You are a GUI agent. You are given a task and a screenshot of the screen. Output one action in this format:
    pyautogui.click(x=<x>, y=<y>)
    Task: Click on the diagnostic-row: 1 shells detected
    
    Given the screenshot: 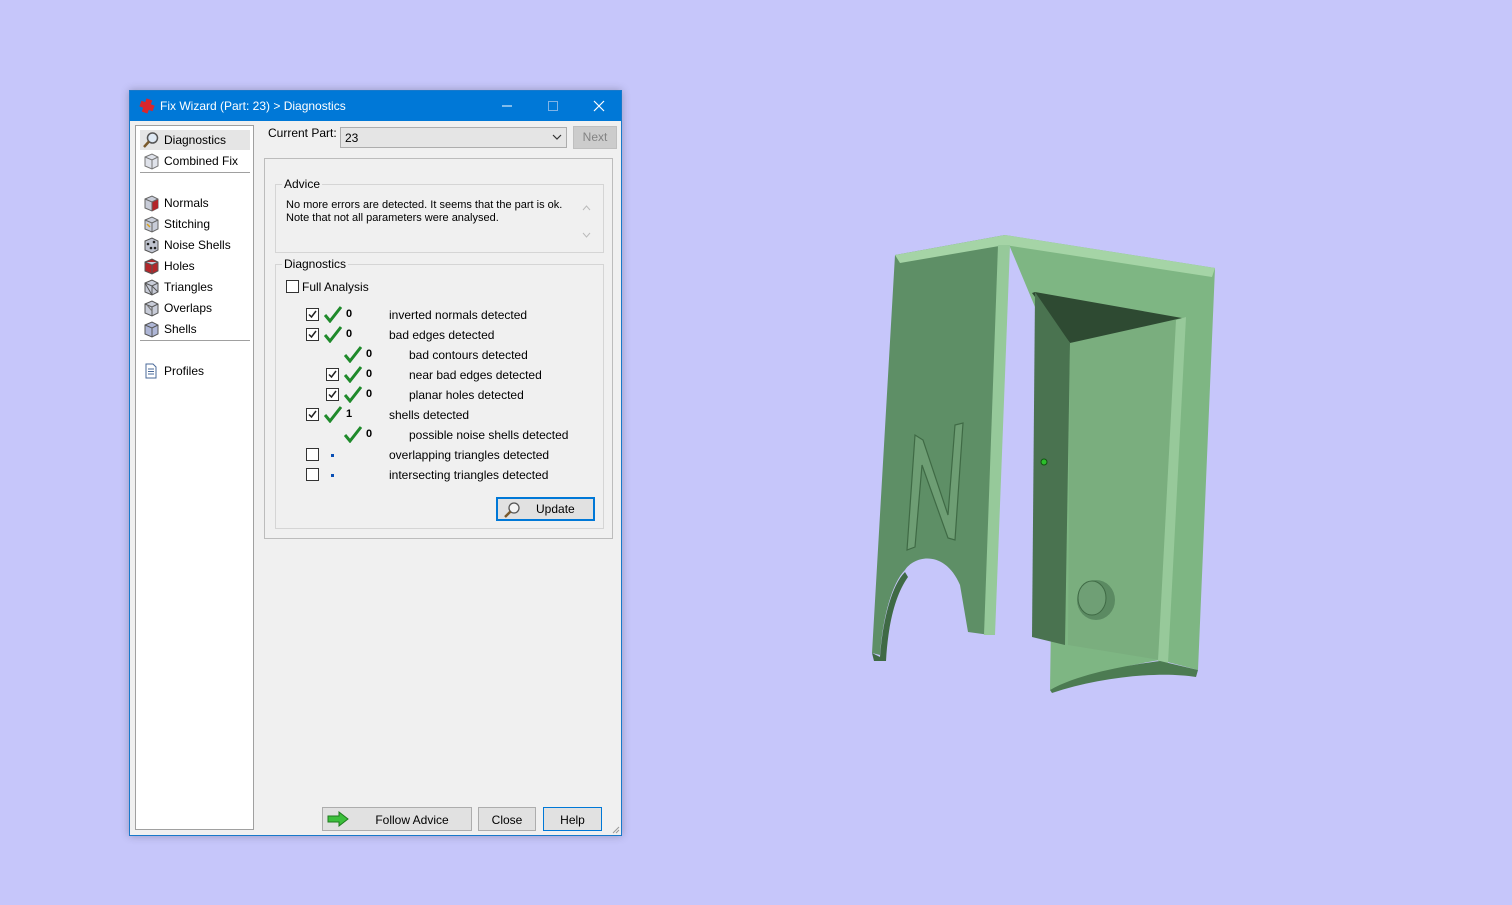 What is the action you would take?
    pyautogui.click(x=439, y=415)
    